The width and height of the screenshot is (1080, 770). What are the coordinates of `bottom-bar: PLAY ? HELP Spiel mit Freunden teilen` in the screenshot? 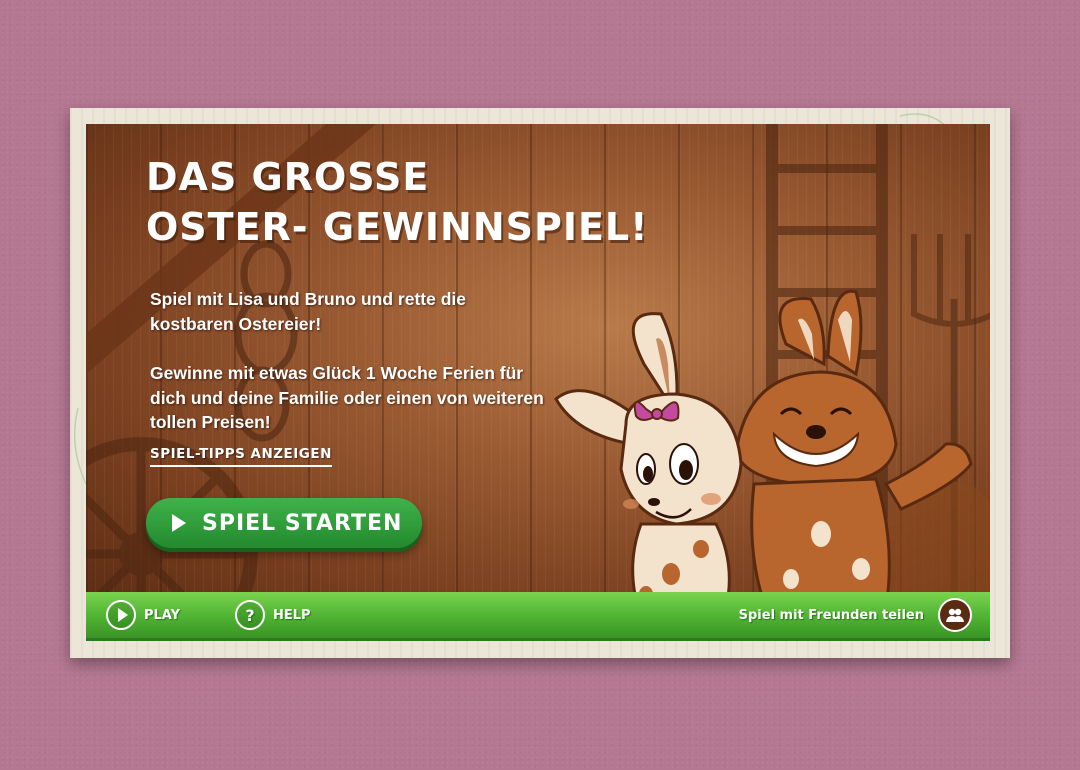 It's located at (538, 615).